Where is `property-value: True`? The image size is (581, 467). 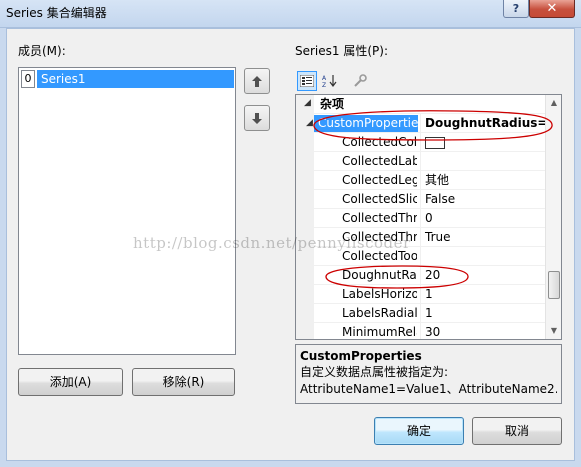
property-value: True is located at coordinates (482, 237).